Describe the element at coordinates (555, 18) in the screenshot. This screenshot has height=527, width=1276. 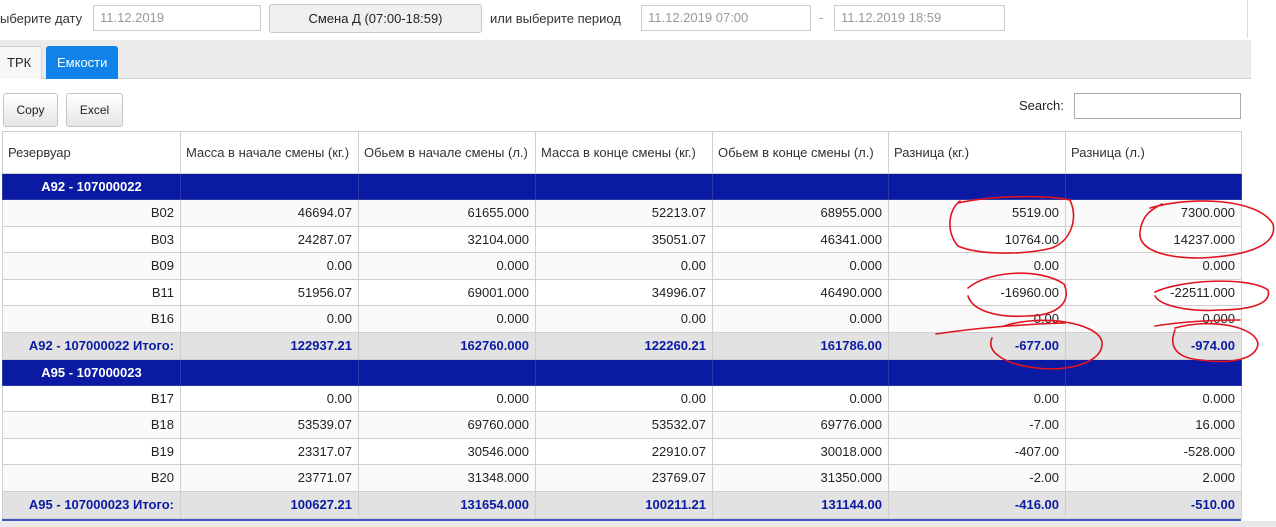
I see `period-label: или выберите период` at that location.